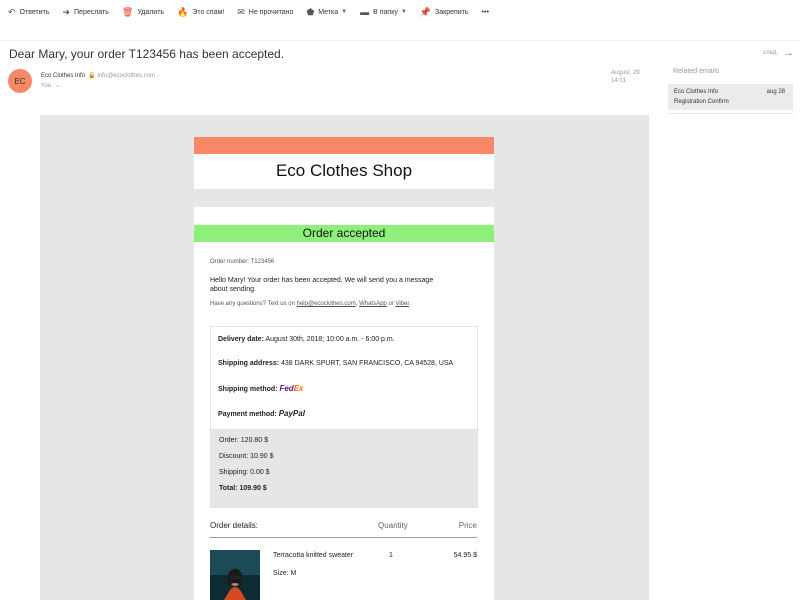  I want to click on reply-icon: ↶, so click(12, 11).